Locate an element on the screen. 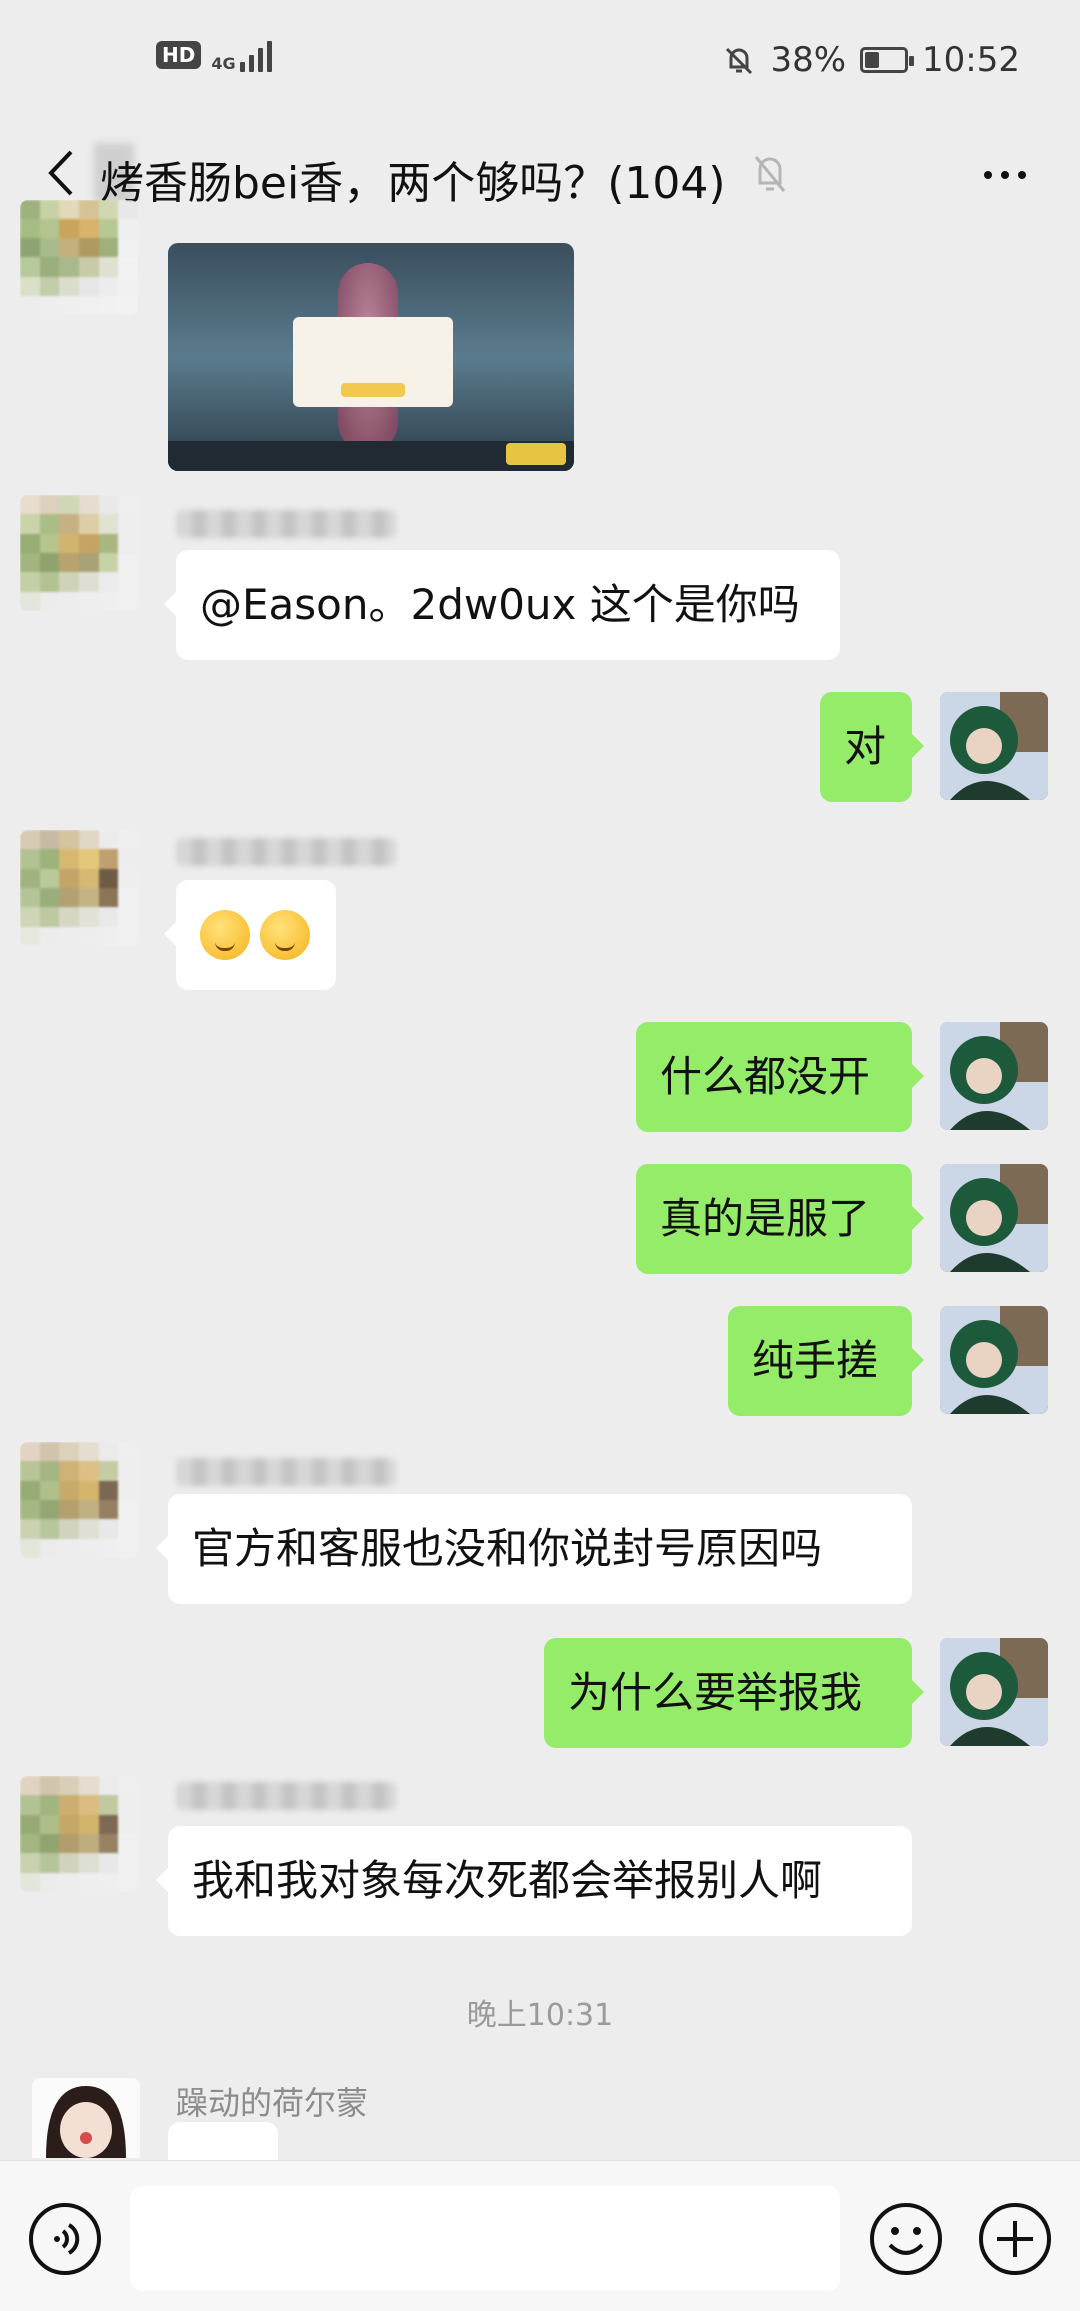  message-bubble: 官方和客服也没和你说封号原因吗 is located at coordinates (534, 1549).